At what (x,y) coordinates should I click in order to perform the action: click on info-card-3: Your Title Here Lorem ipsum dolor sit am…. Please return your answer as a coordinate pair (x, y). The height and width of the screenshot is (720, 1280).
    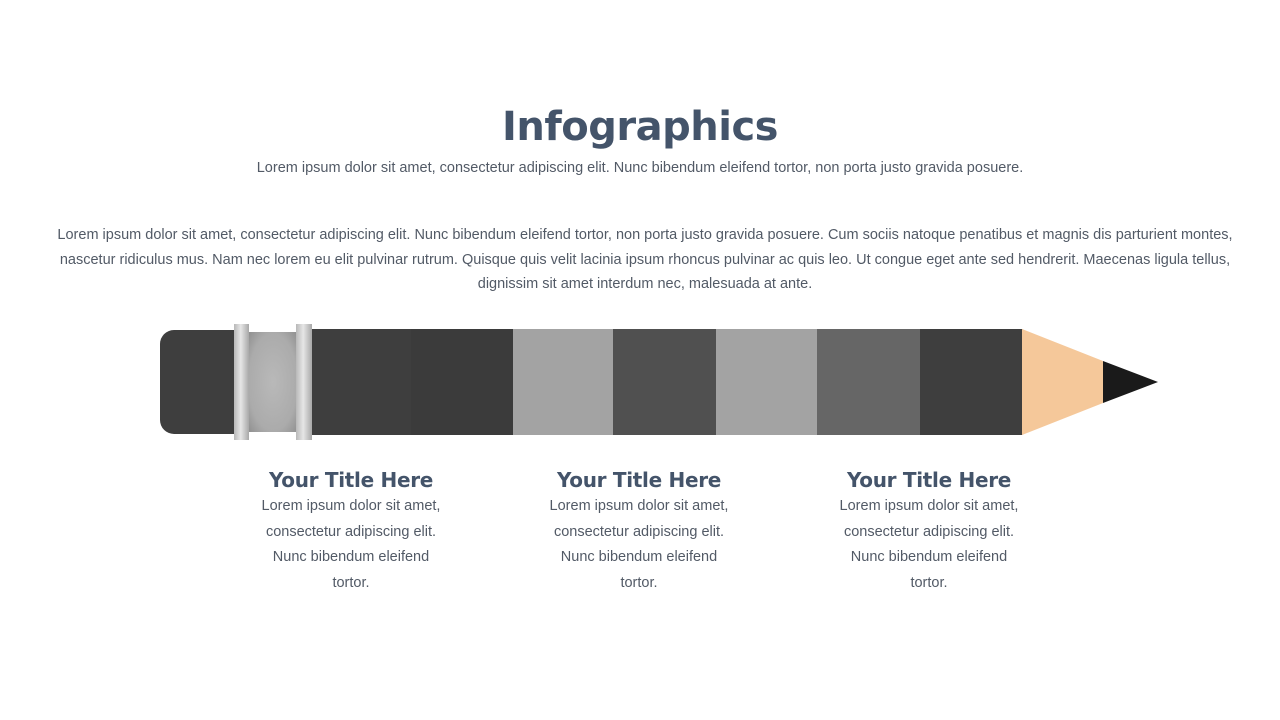
    Looking at the image, I should click on (929, 531).